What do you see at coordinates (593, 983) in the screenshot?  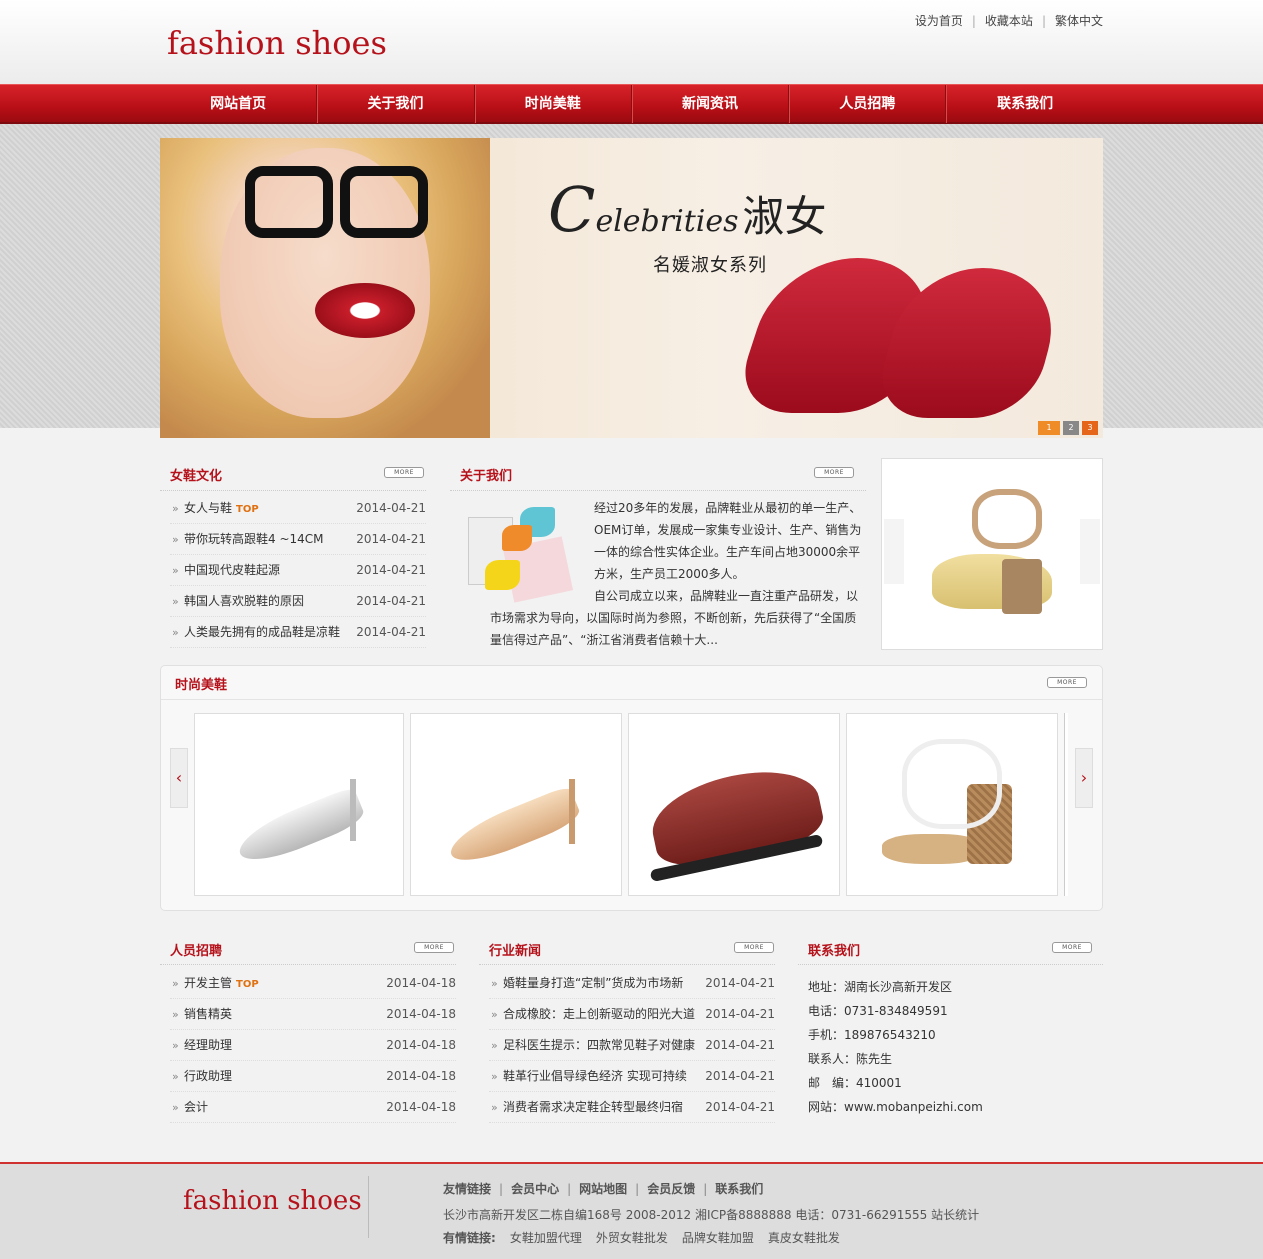 I see `list-item-text: 婚鞋量身打造“定制”货成为市场新` at bounding box center [593, 983].